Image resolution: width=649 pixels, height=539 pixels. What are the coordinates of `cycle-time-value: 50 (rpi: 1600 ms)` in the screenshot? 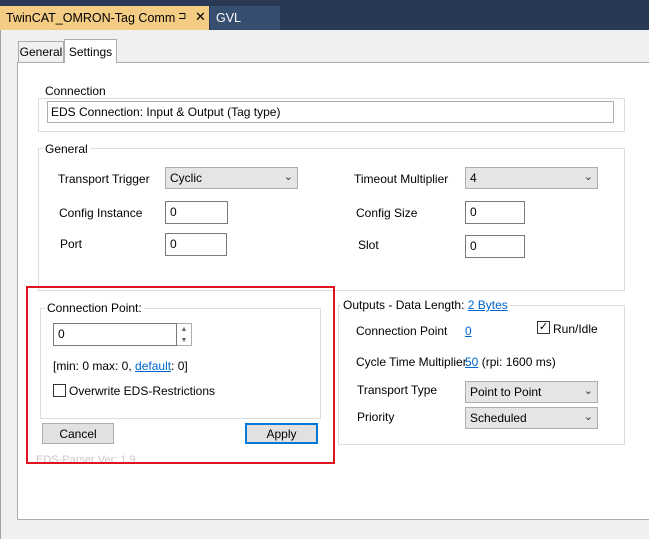 It's located at (510, 362).